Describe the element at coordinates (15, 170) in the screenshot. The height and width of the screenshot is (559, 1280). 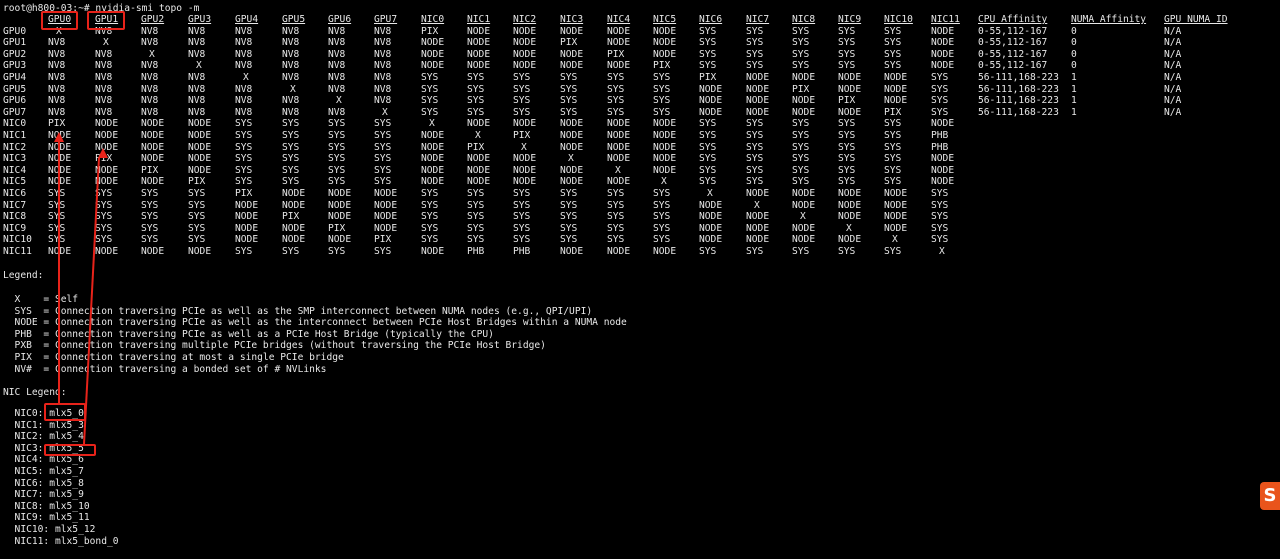
I see `row-label: NIC4` at that location.